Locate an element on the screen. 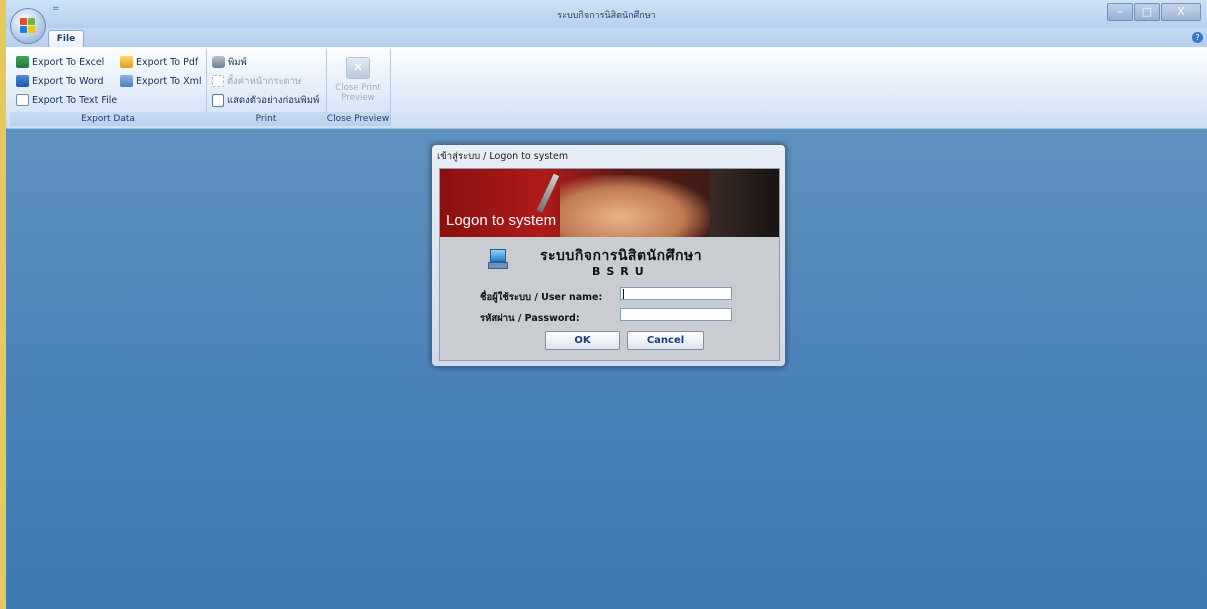 The width and height of the screenshot is (1207, 609). close-print-preview-label: Close Print Preview is located at coordinates (358, 93).